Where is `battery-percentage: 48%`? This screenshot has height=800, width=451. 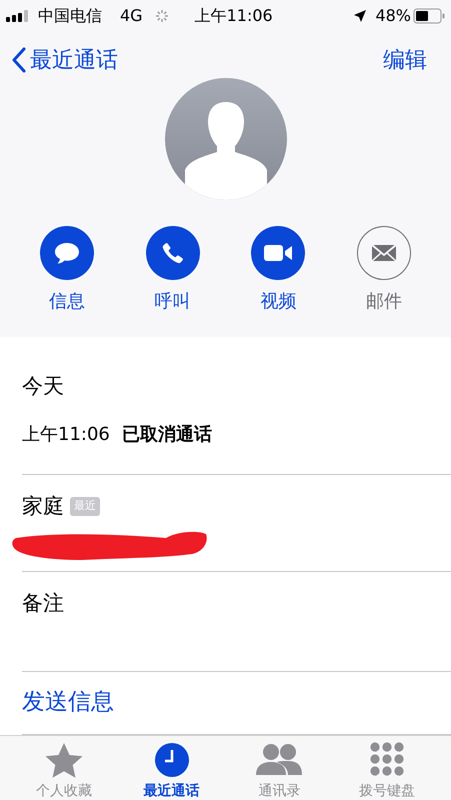 battery-percentage: 48% is located at coordinates (393, 16).